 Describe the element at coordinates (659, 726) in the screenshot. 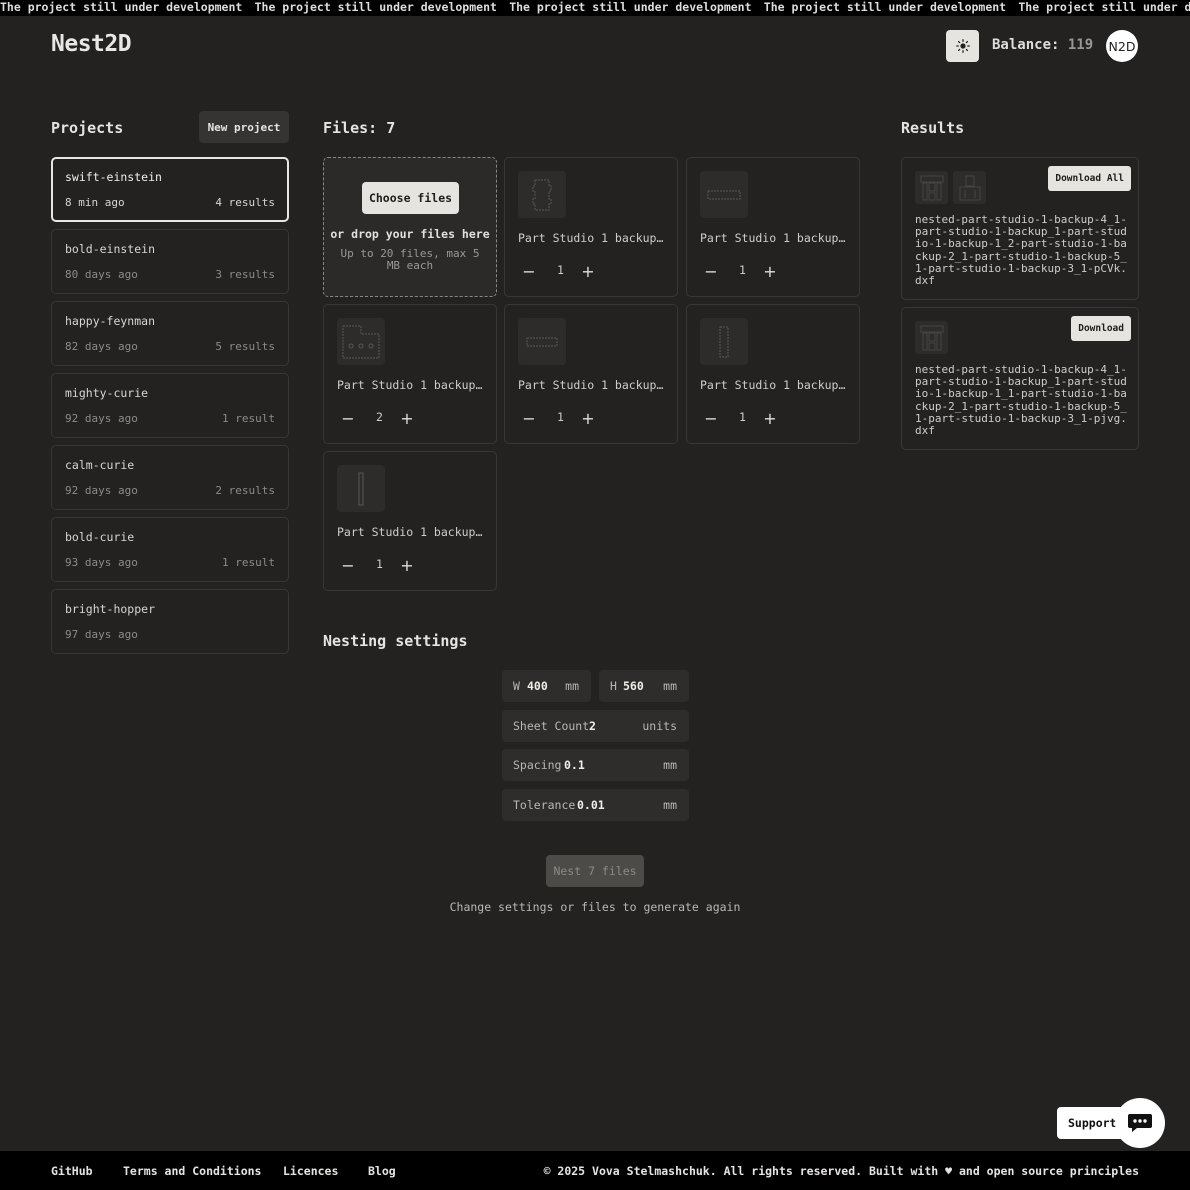

I see `sheet-count-unit: units` at that location.